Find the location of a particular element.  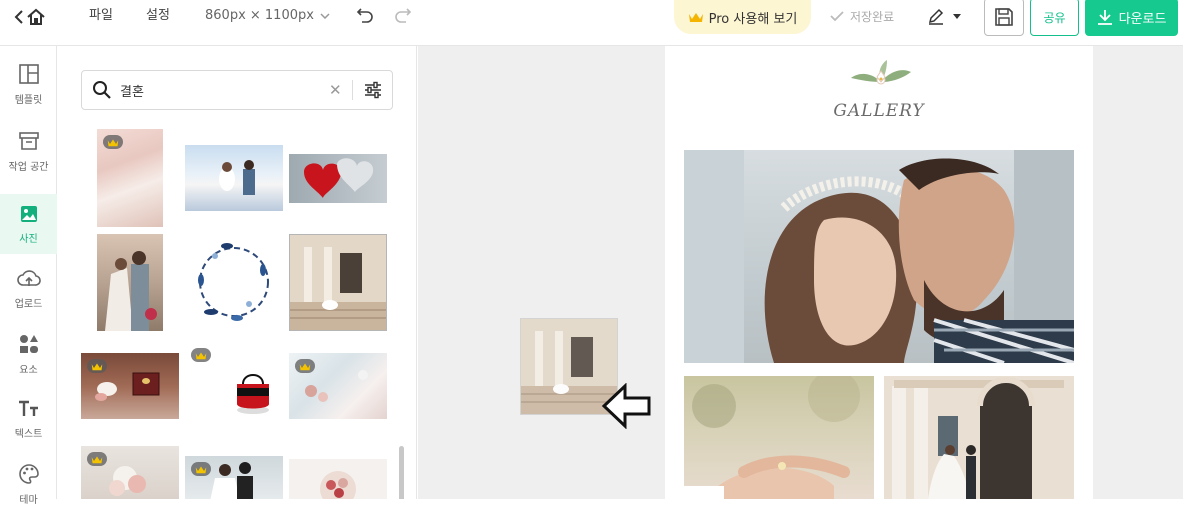

rail-label: 템플릿 is located at coordinates (28, 100).